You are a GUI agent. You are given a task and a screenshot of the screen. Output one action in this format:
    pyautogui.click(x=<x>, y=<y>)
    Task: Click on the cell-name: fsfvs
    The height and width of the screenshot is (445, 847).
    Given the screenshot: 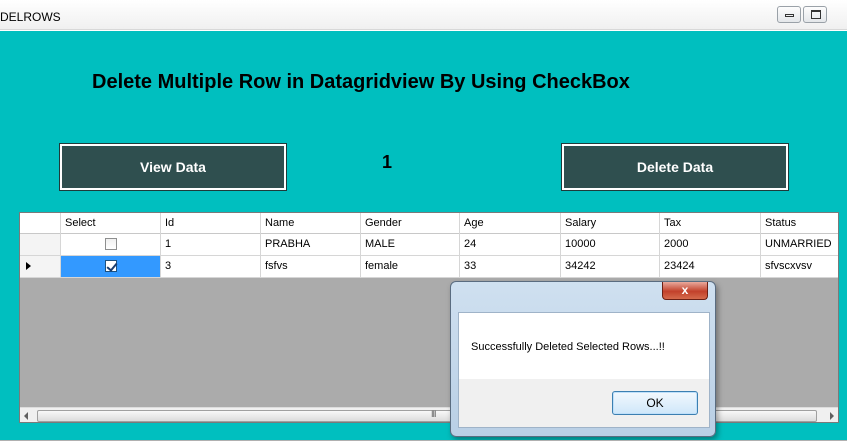 What is the action you would take?
    pyautogui.click(x=311, y=266)
    